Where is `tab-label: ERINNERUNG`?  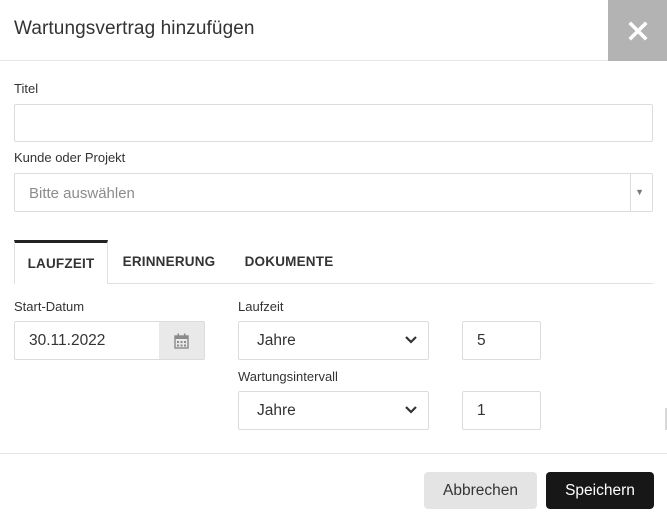 tab-label: ERINNERUNG is located at coordinates (169, 261).